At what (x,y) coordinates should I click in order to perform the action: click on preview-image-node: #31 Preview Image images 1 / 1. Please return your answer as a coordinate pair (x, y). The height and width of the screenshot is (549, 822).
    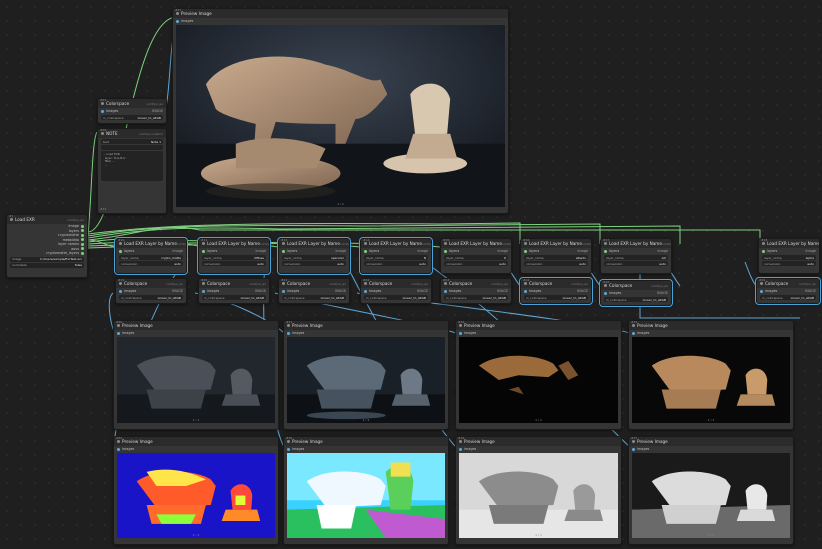
    Looking at the image, I should click on (366, 375).